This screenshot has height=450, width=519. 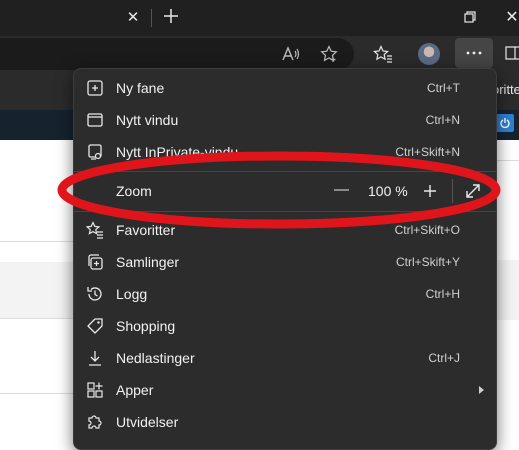 I want to click on inprivate-icon, so click(x=95, y=152).